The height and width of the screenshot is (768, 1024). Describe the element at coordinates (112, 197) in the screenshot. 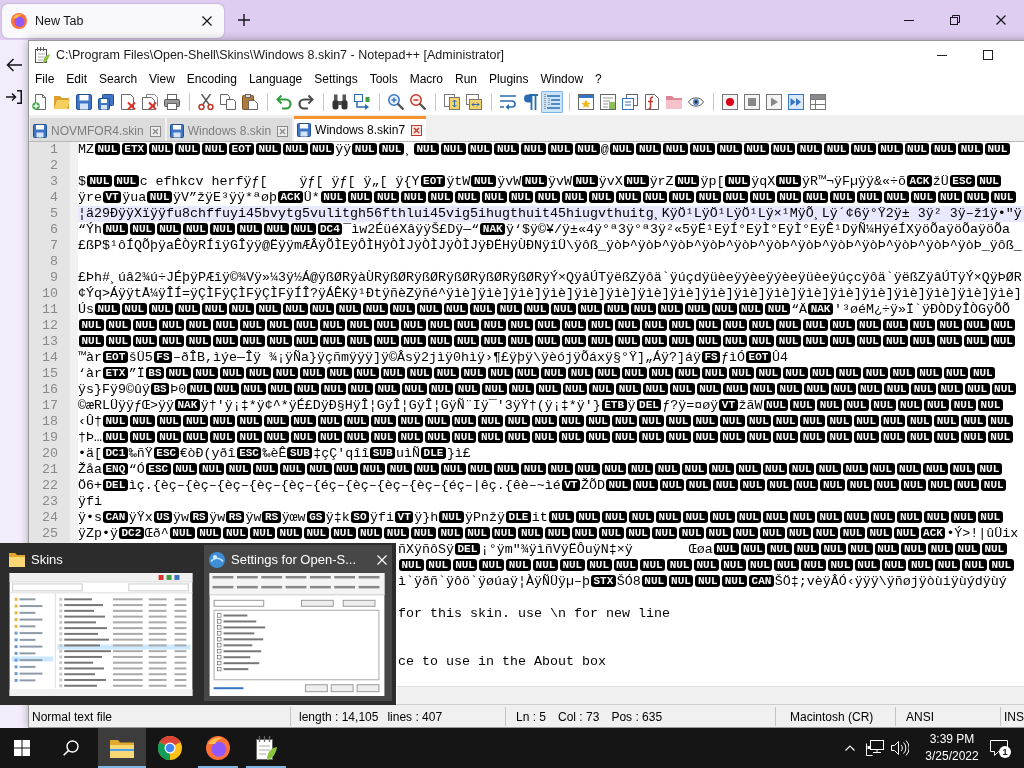

I see `control-character: VT` at that location.